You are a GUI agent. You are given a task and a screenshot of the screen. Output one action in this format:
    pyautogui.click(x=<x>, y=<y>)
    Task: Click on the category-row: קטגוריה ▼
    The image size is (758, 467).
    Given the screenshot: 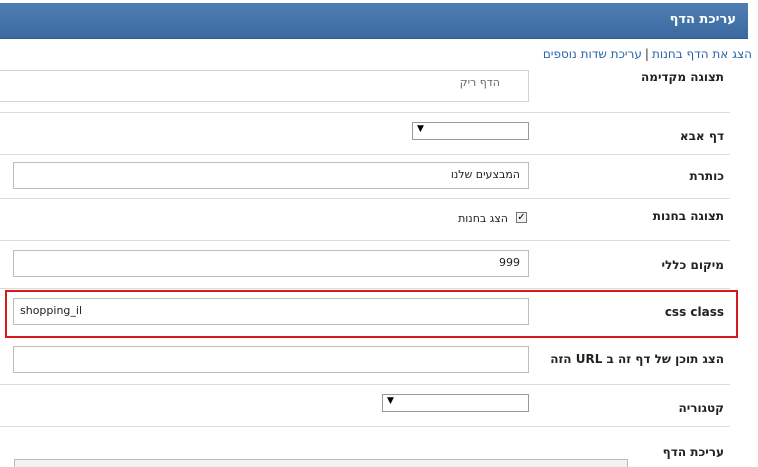 What is the action you would take?
    pyautogui.click(x=365, y=405)
    